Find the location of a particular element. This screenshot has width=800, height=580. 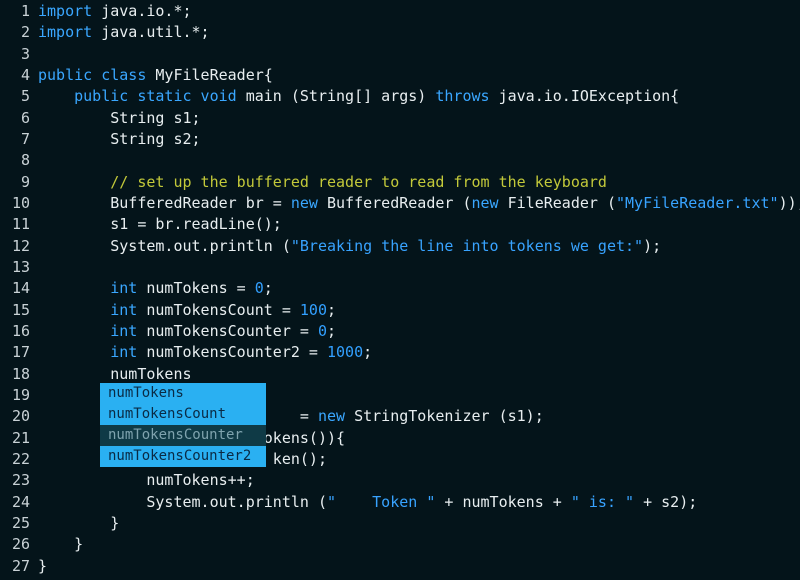

line-number: 15 is located at coordinates (20, 309).